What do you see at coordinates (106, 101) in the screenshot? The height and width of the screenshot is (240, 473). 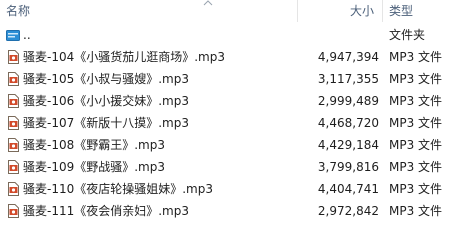 I see `file-name: 骚麦-106《小小援交妹》.mp3` at bounding box center [106, 101].